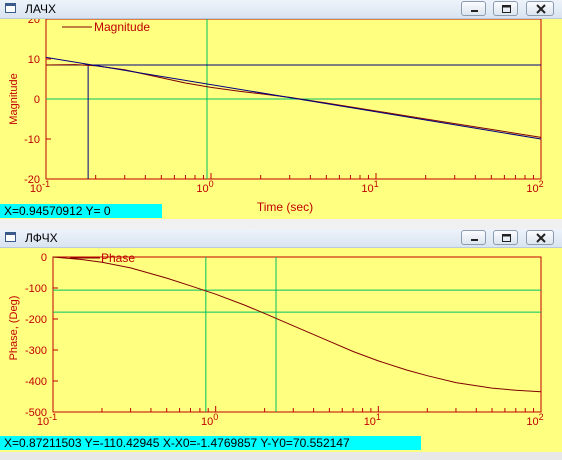 The width and height of the screenshot is (562, 460). What do you see at coordinates (41, 238) in the screenshot?
I see `window-title: ЛФЧХ` at bounding box center [41, 238].